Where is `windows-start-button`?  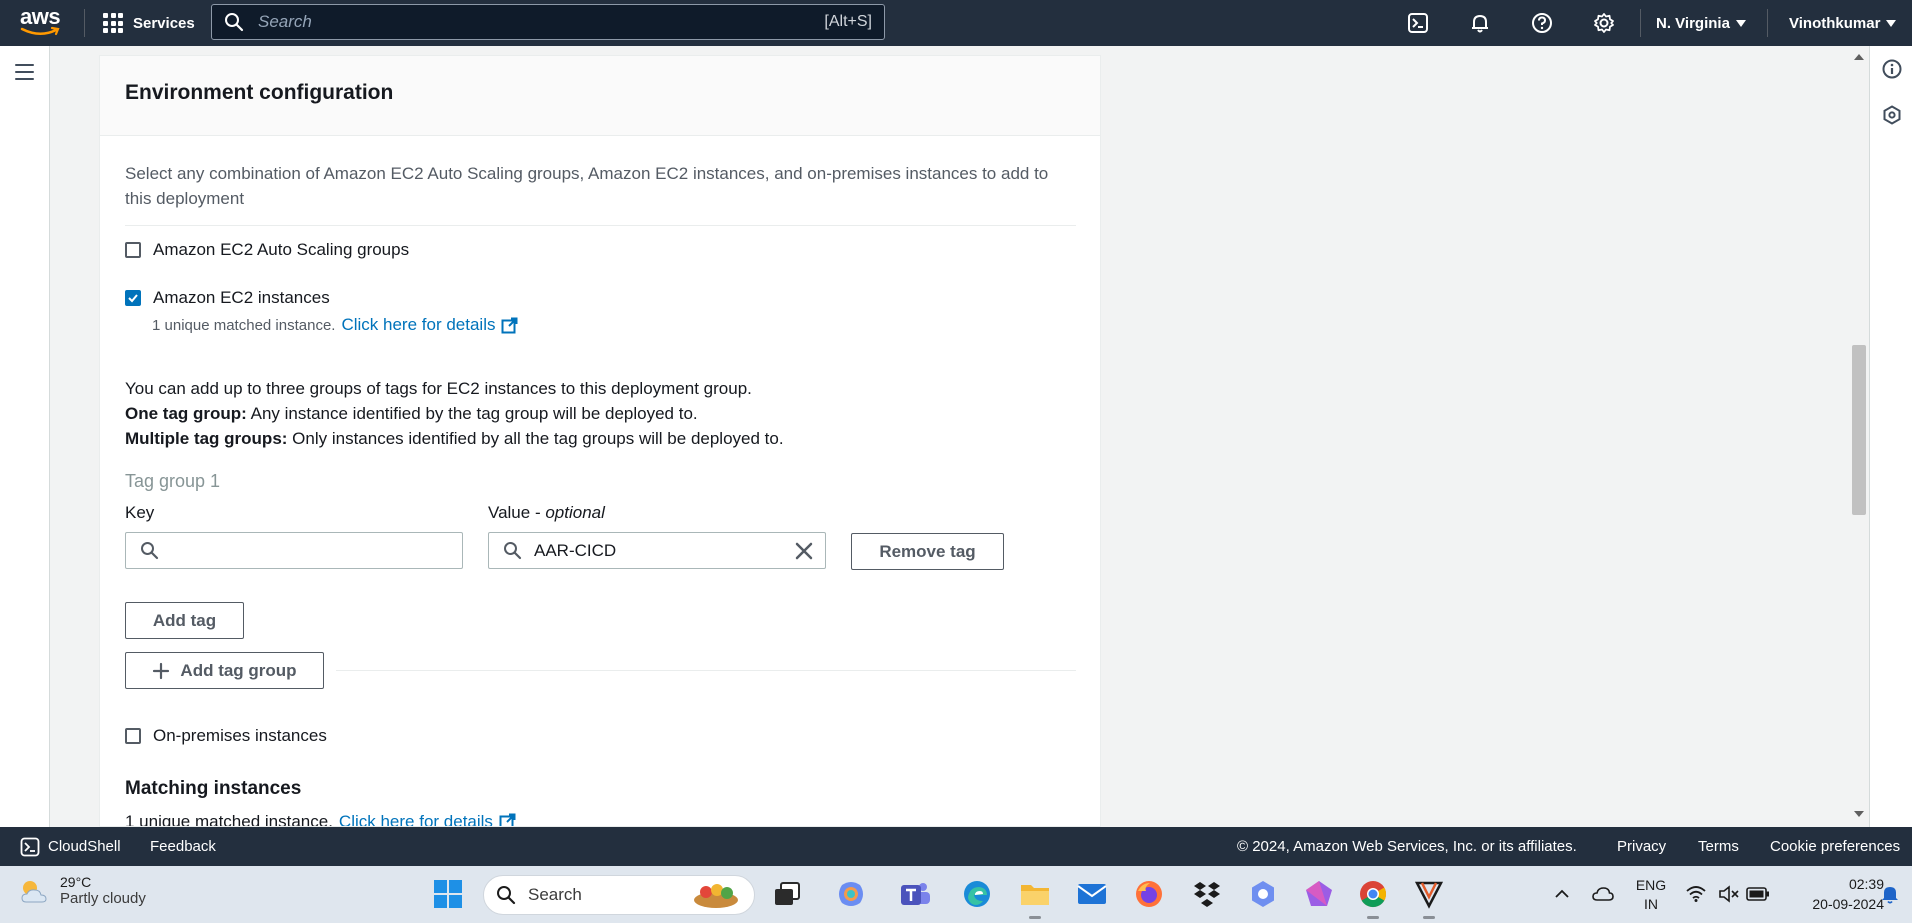
windows-start-button is located at coordinates (448, 894).